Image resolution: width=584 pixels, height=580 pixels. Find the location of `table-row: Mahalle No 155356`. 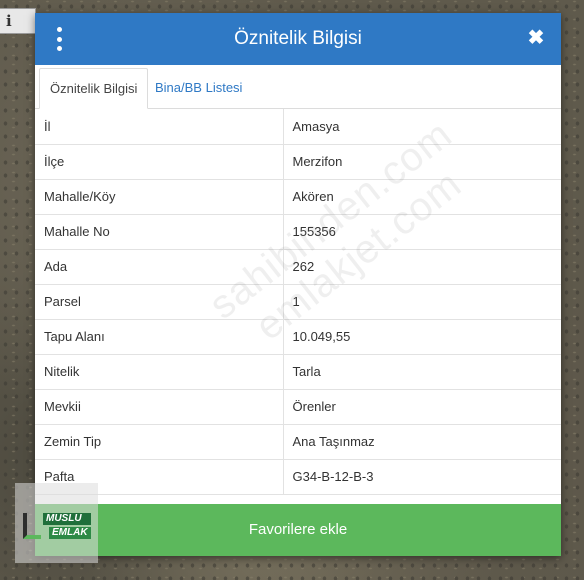

table-row: Mahalle No 155356 is located at coordinates (298, 232).